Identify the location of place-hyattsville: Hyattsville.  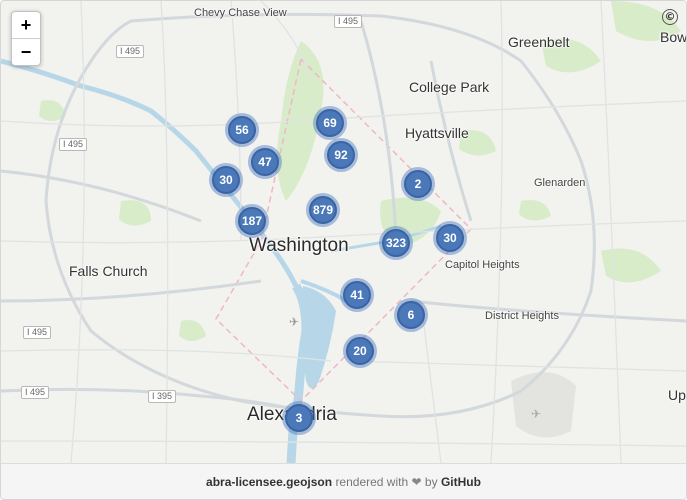
(437, 133).